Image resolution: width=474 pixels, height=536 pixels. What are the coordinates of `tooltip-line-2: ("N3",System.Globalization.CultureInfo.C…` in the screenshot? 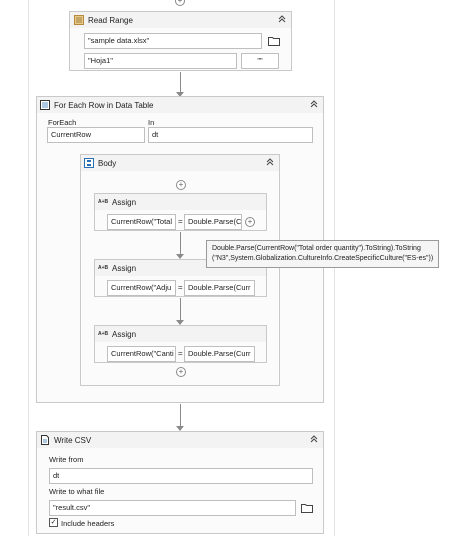 It's located at (323, 258).